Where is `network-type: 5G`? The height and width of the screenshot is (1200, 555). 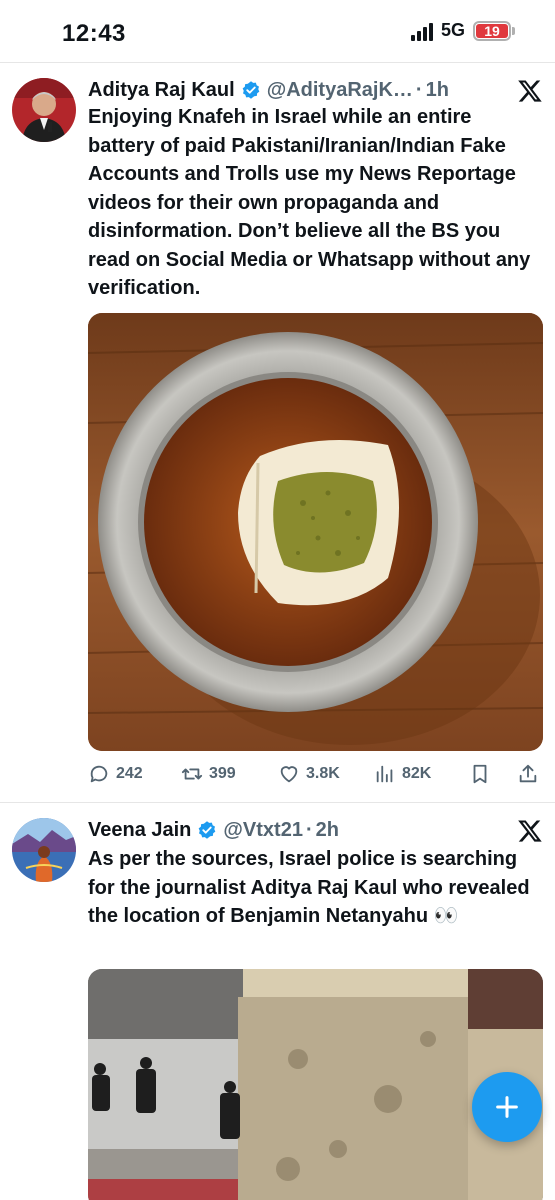
network-type: 5G is located at coordinates (452, 30).